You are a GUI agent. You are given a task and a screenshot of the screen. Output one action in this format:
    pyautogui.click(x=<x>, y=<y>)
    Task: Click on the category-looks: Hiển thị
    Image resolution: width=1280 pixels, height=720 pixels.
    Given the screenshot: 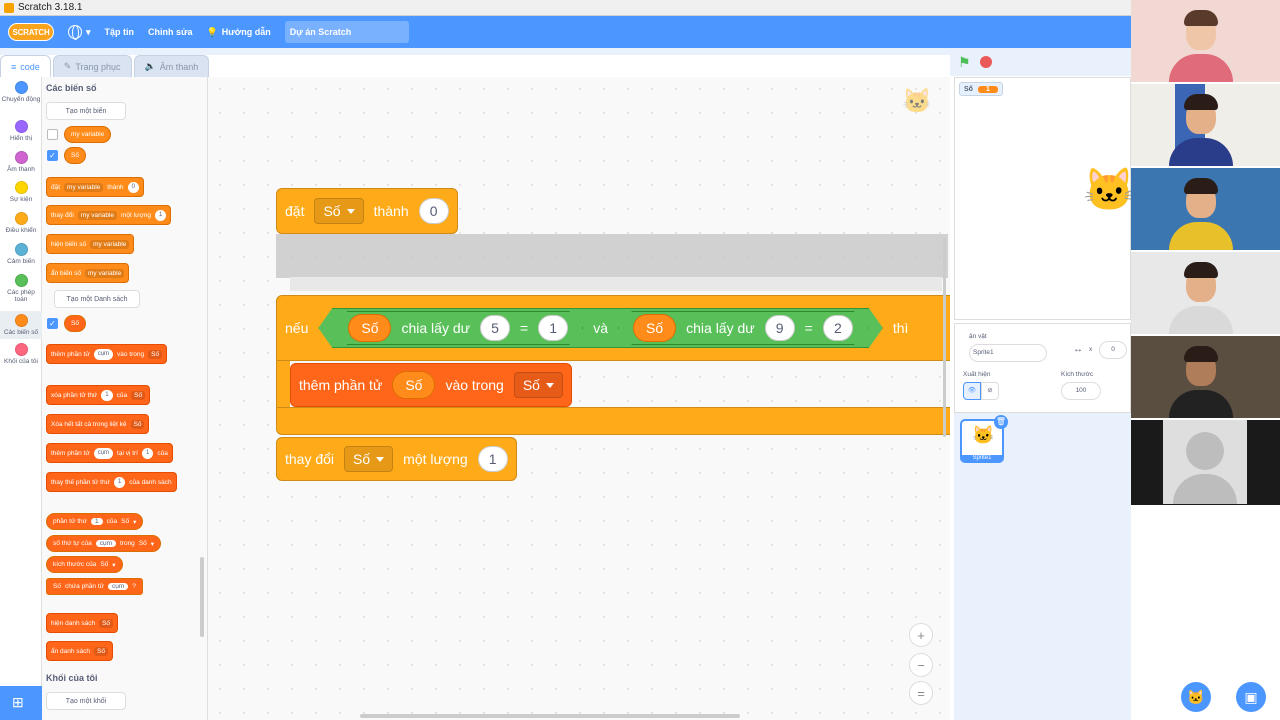 What is the action you would take?
    pyautogui.click(x=21, y=131)
    